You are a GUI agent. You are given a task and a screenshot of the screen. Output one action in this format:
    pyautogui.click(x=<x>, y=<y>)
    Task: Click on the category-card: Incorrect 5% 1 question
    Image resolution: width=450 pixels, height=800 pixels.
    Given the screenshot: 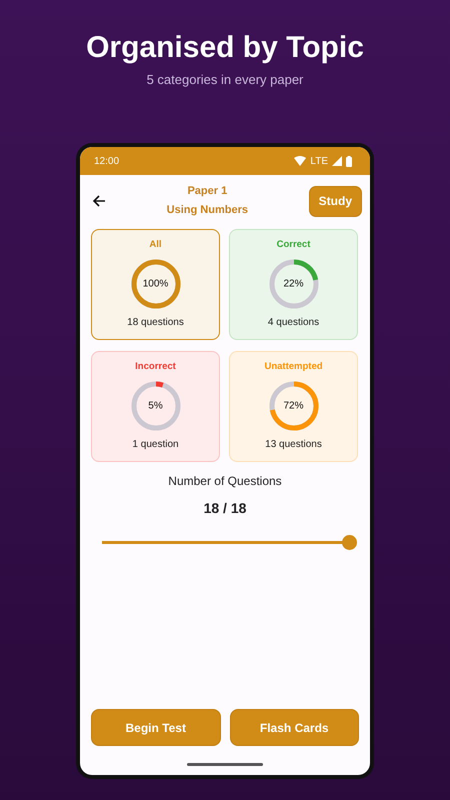 What is the action you would take?
    pyautogui.click(x=155, y=406)
    